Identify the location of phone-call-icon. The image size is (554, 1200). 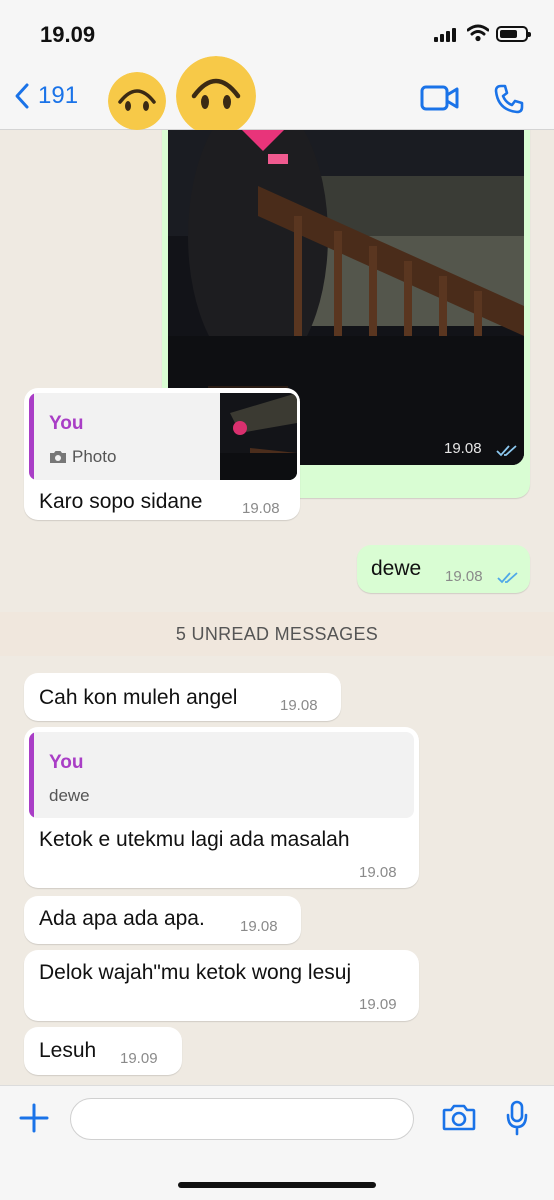
(509, 99).